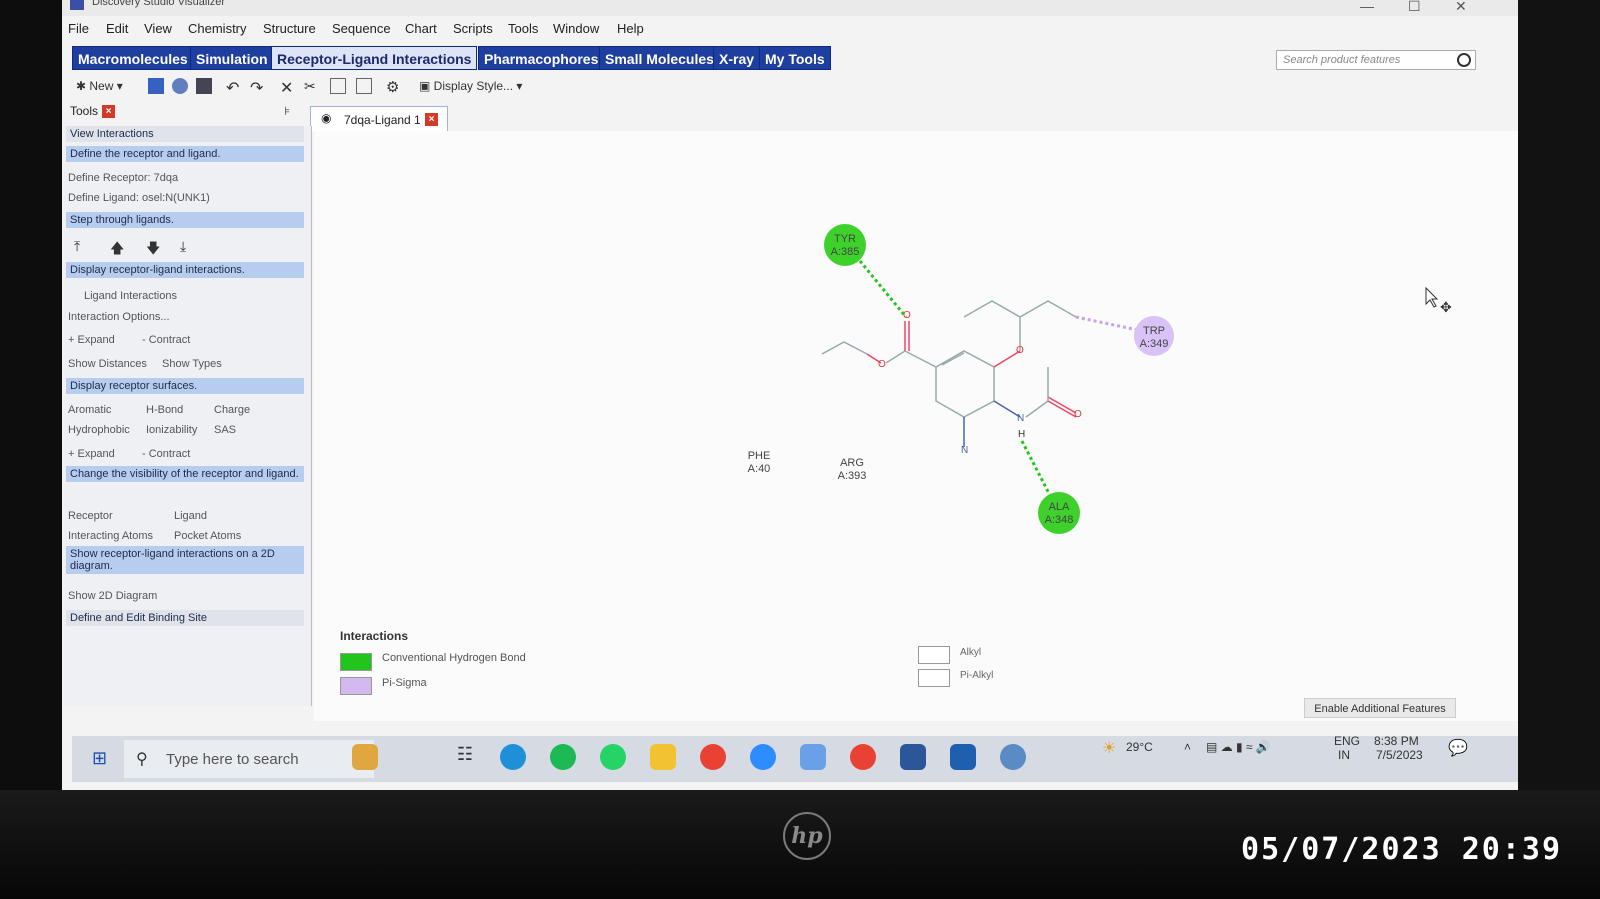 This screenshot has width=1600, height=899. Describe the element at coordinates (1238, 747) in the screenshot. I see `tray-icons: ▤ ☁ ▮ ≈ 🔊` at that location.